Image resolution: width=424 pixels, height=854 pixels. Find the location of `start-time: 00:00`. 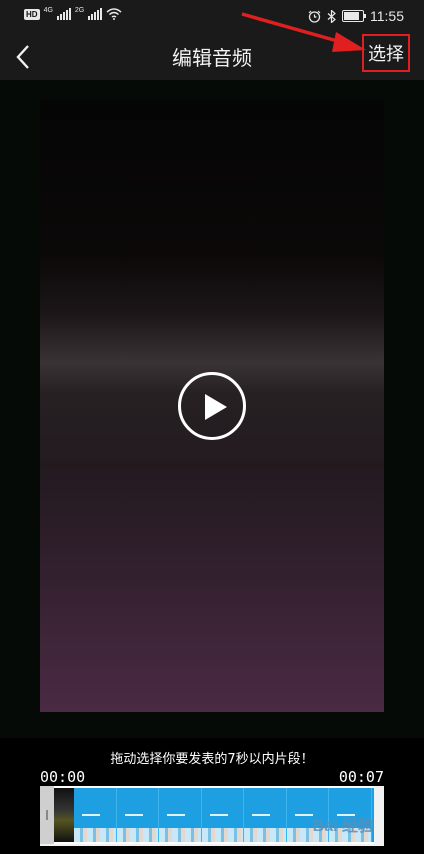

start-time: 00:00 is located at coordinates (63, 777).